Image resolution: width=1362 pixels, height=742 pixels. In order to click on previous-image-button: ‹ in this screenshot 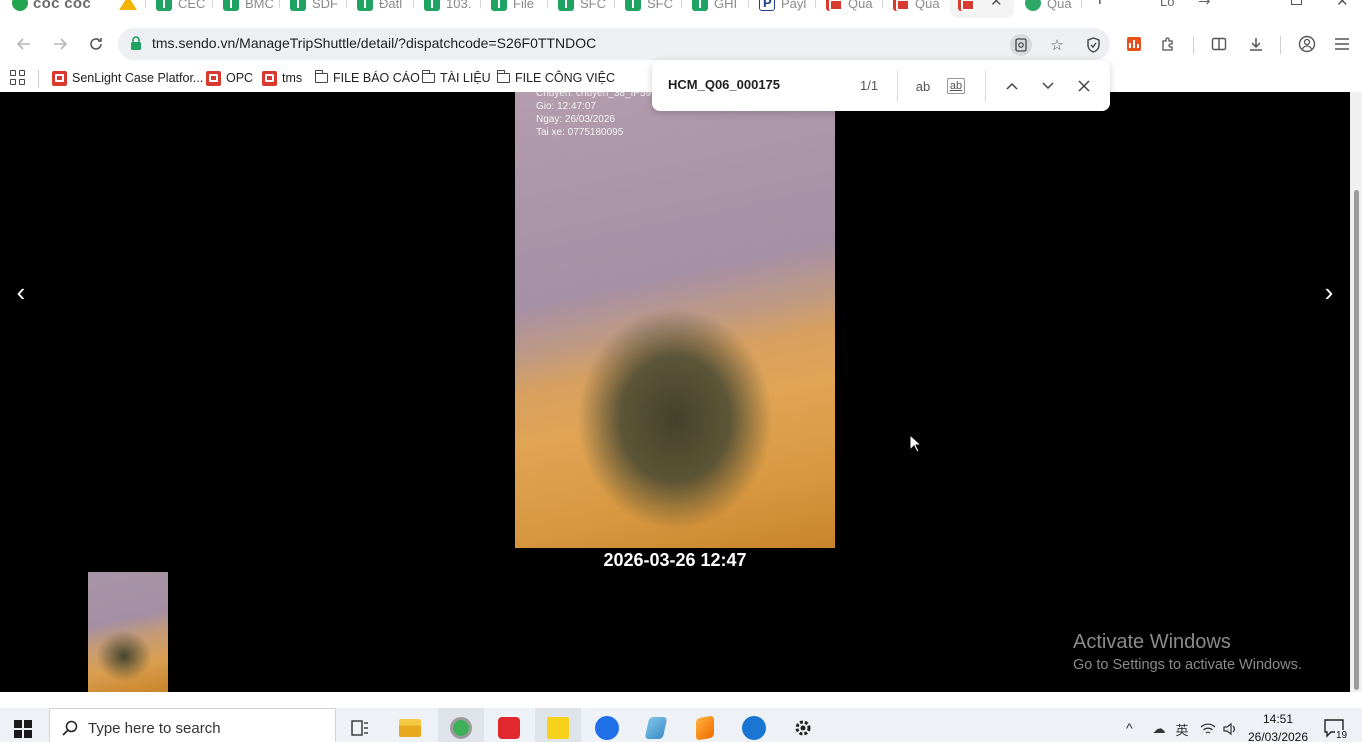, I will do `click(21, 292)`.